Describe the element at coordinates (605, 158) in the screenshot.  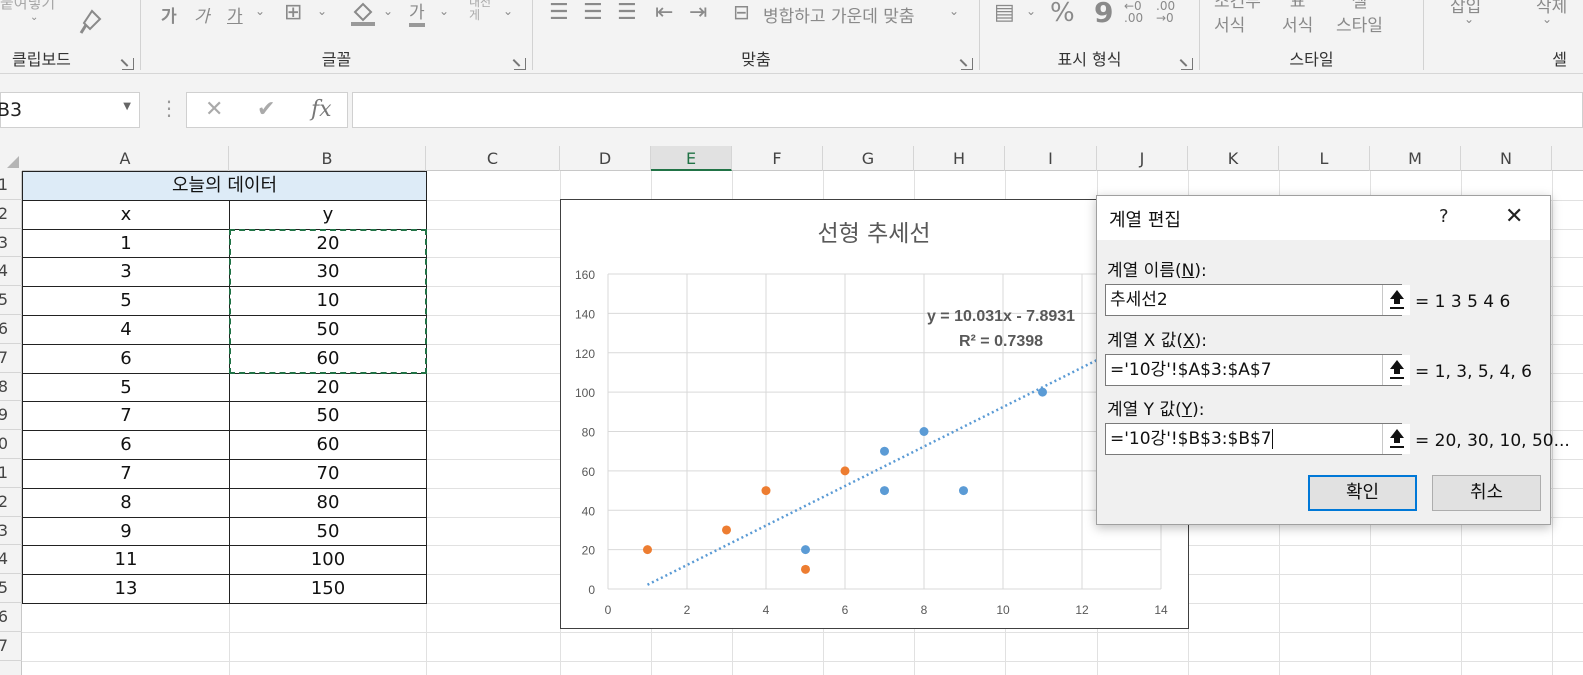
I see `column-header-d: D` at that location.